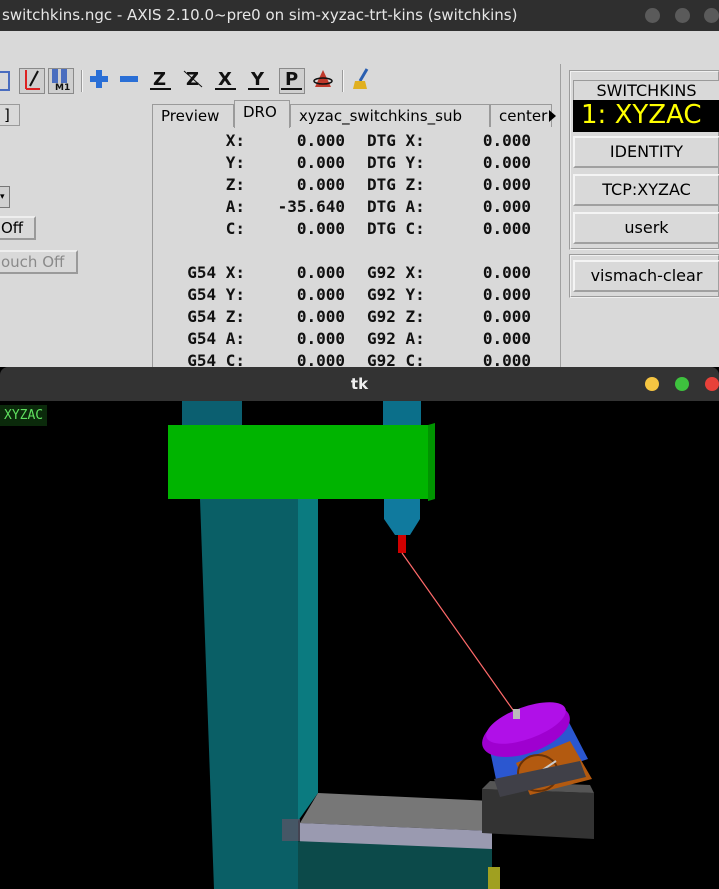 This screenshot has width=719, height=889. What do you see at coordinates (396, 272) in the screenshot?
I see `dro-g92-label: G92 X:` at bounding box center [396, 272].